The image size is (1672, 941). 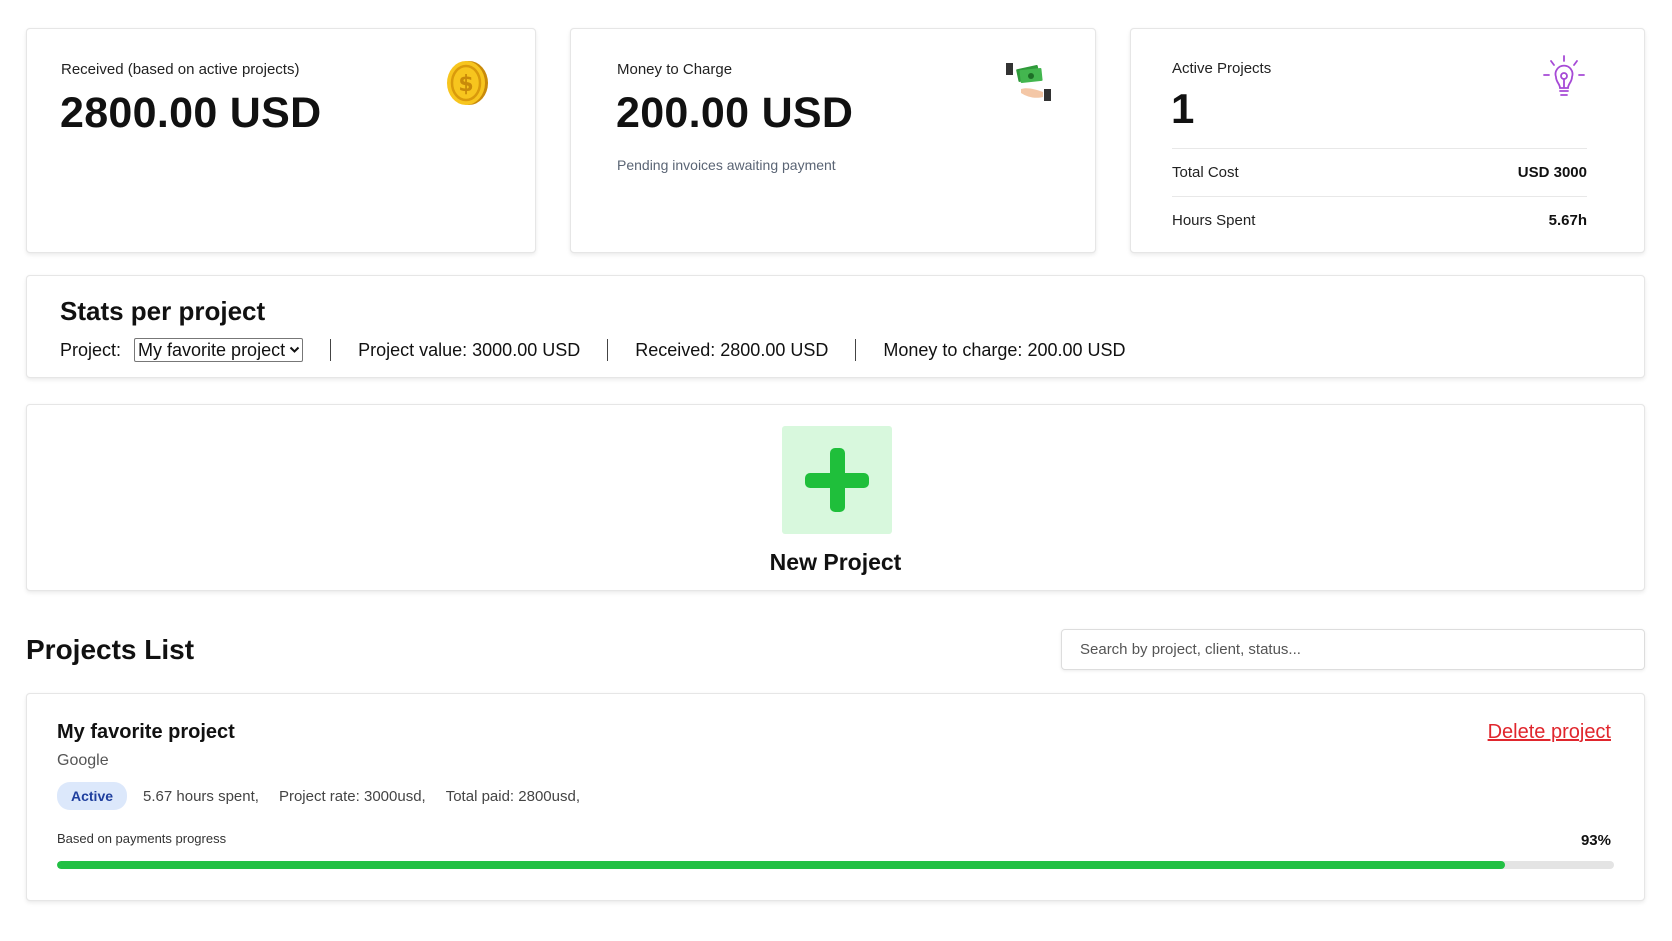 I want to click on stats-project-value: Project value: 3000.00 USD, so click(x=469, y=349).